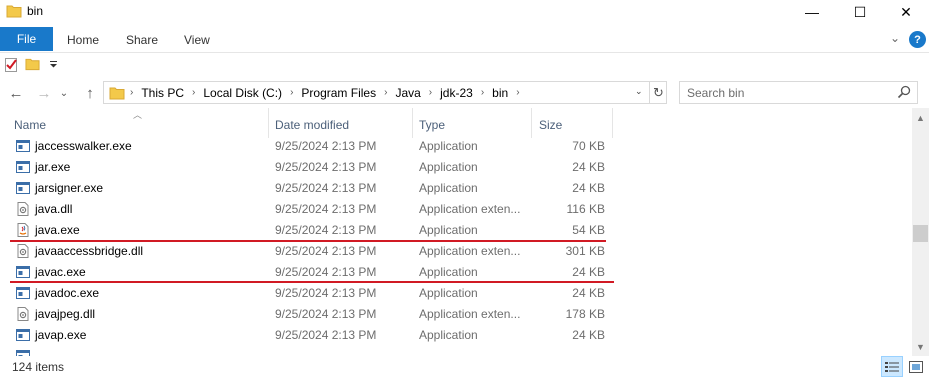  Describe the element at coordinates (550, 125) in the screenshot. I see `column-size: Size` at that location.